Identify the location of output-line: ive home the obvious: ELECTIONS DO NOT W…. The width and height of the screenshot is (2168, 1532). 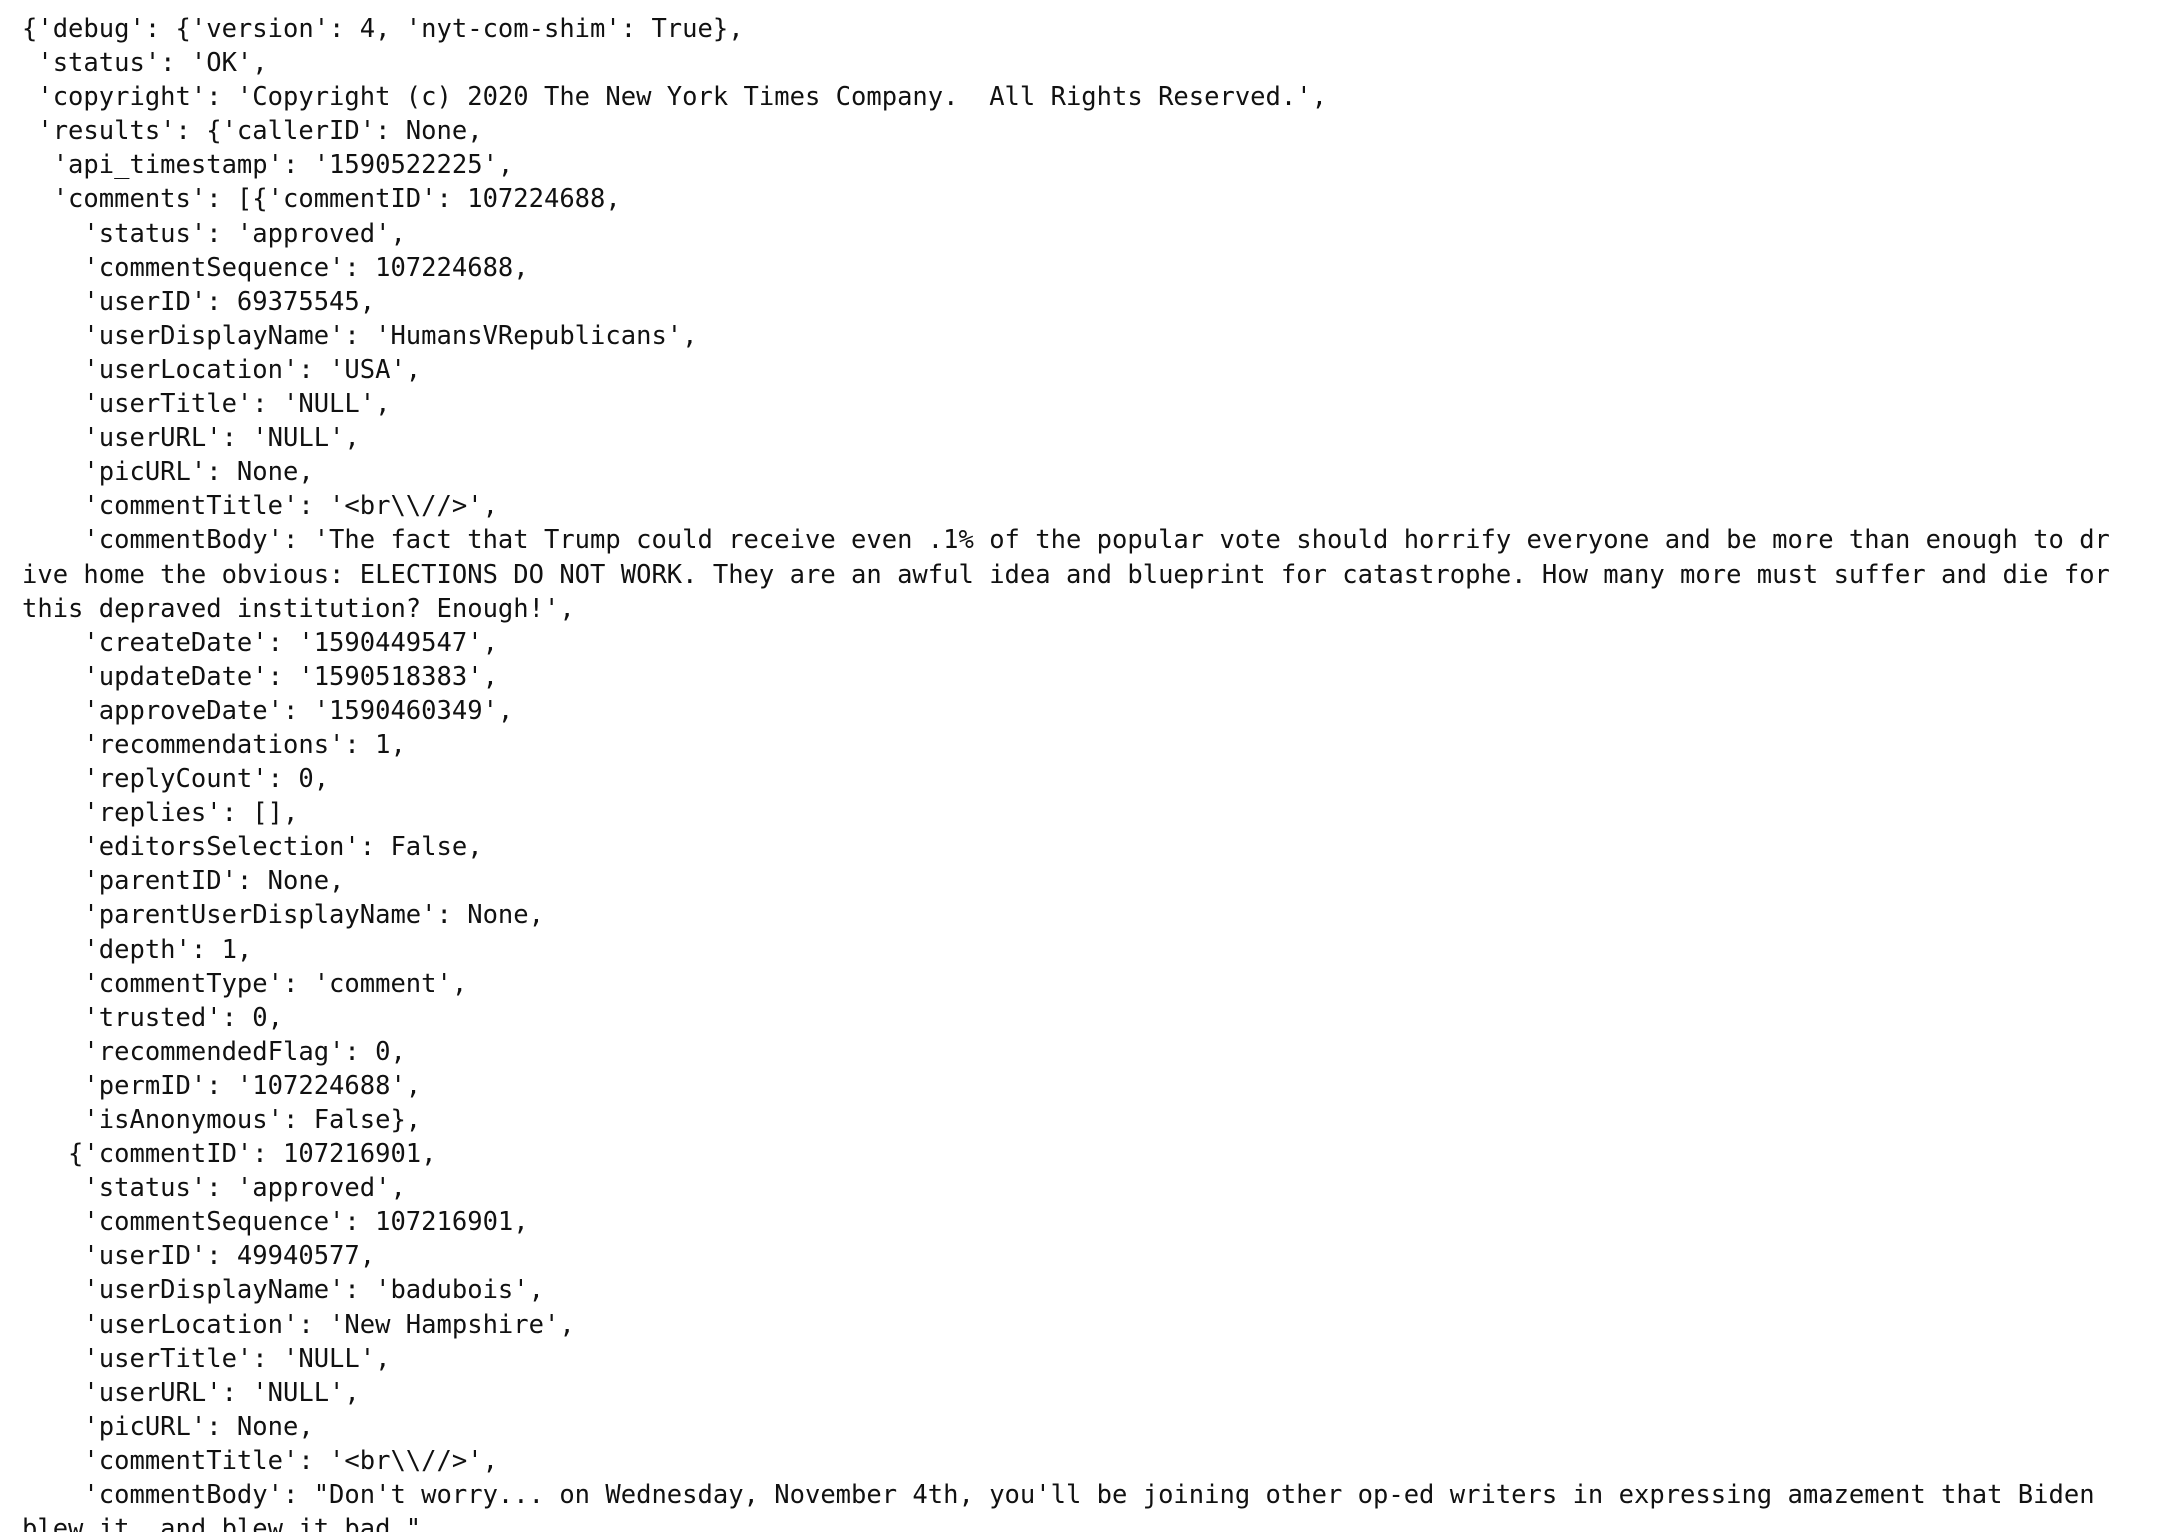
(1066, 574).